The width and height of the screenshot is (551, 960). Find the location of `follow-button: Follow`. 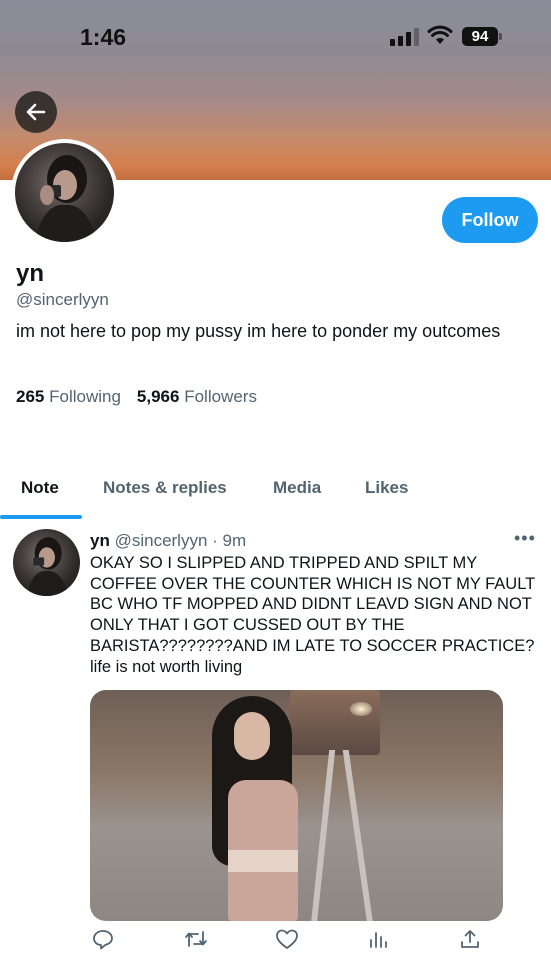

follow-button: Follow is located at coordinates (490, 220).